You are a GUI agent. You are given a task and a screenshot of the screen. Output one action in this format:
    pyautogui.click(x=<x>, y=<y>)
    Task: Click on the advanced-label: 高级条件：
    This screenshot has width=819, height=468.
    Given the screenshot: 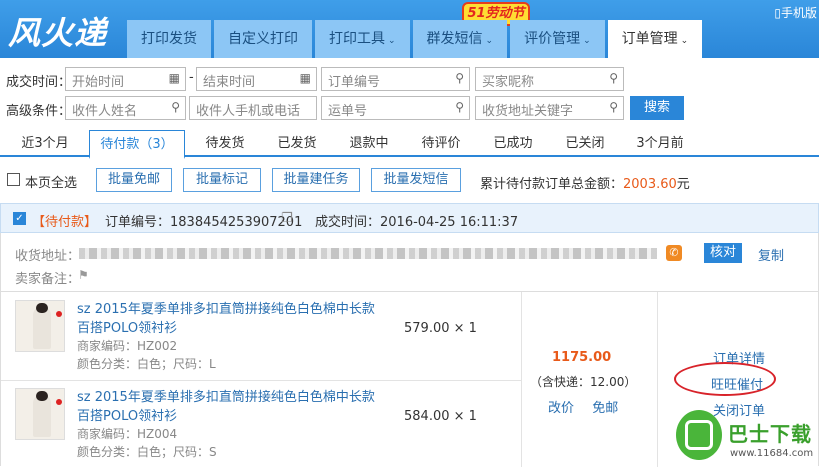 What is the action you would take?
    pyautogui.click(x=39, y=111)
    